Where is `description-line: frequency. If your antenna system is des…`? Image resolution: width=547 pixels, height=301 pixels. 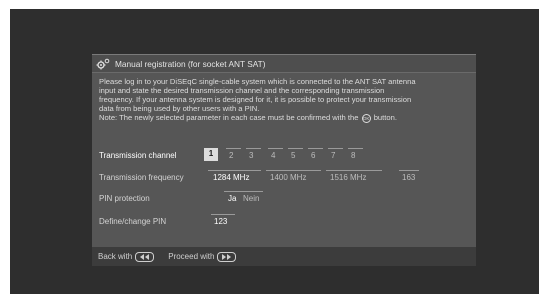
description-line: frequency. If your antenna system is des… is located at coordinates (255, 100).